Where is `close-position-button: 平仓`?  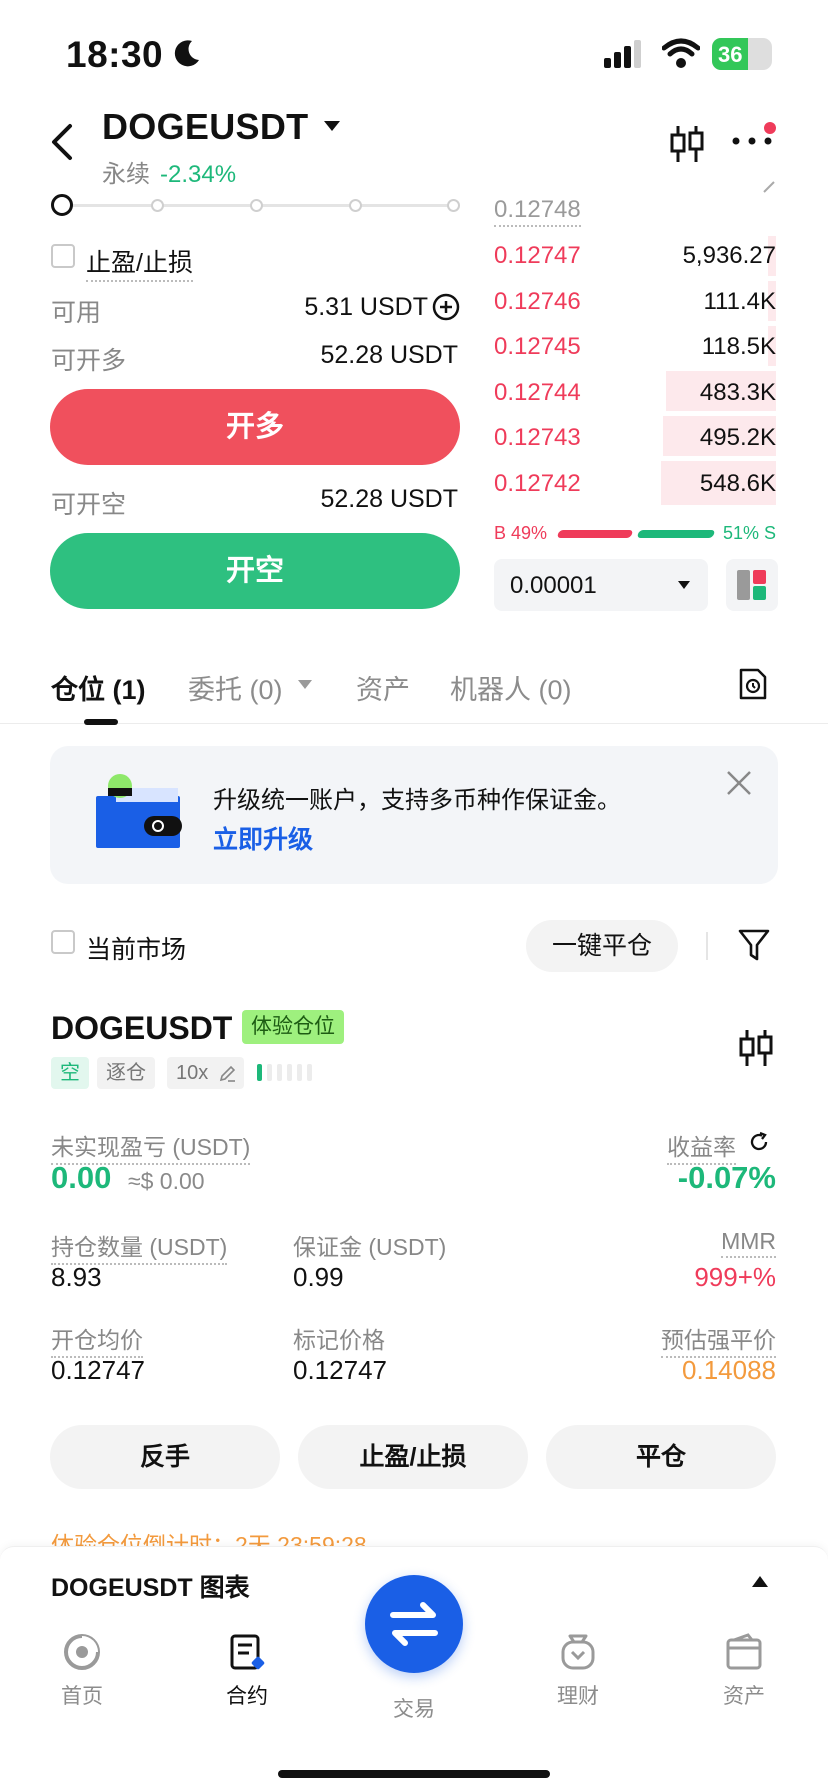 close-position-button: 平仓 is located at coordinates (661, 1457).